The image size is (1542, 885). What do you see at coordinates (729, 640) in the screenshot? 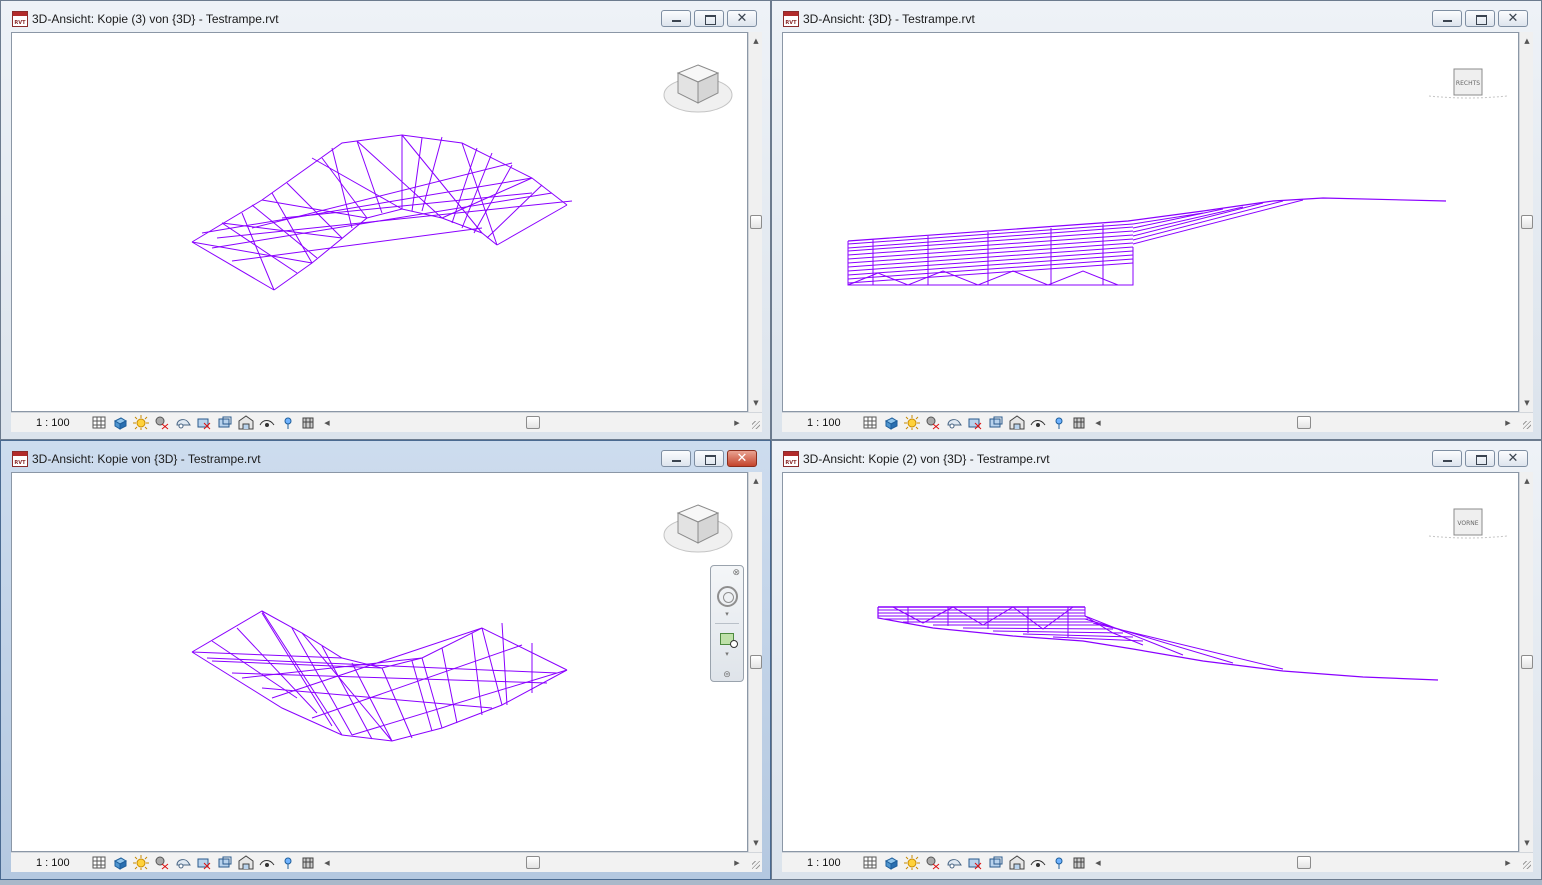
I see `zoom-icon` at bounding box center [729, 640].